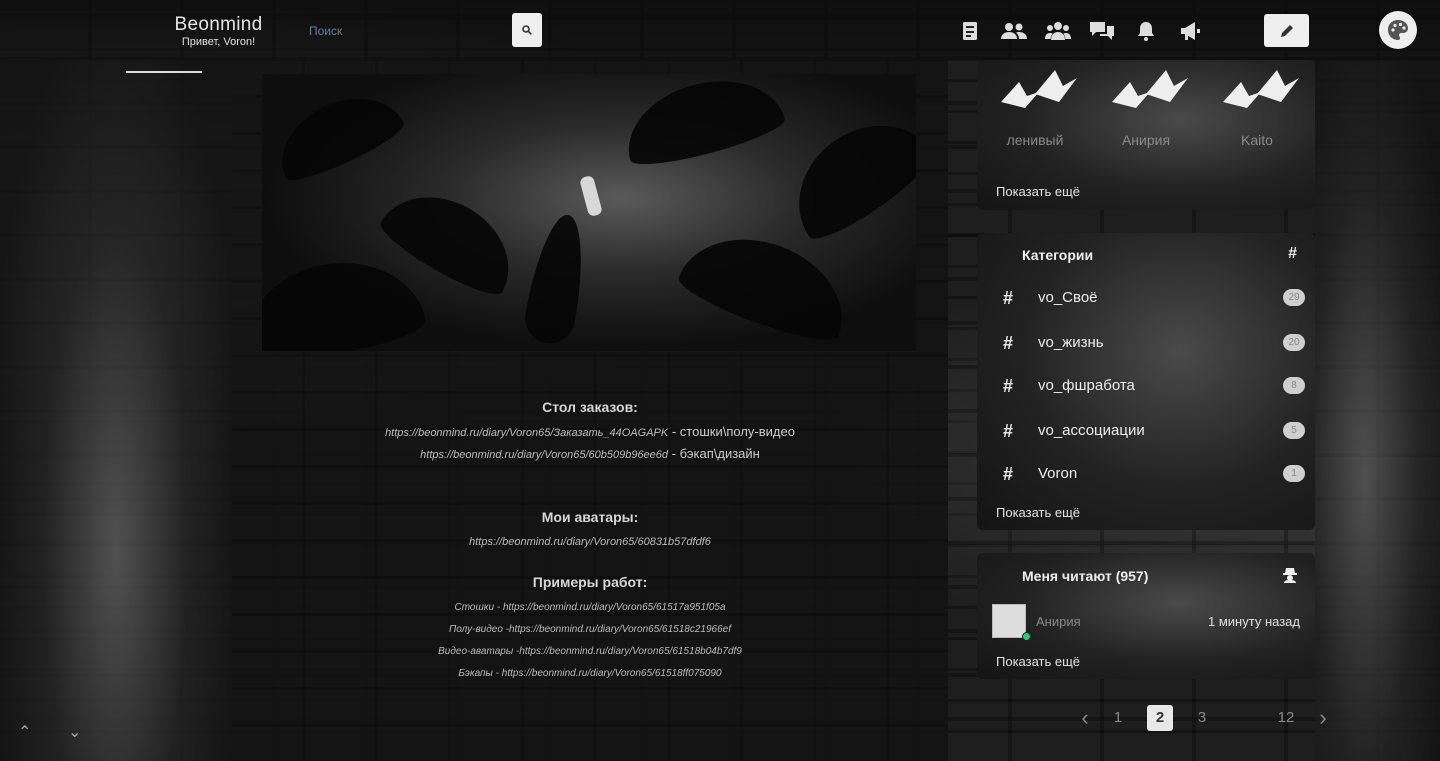 This screenshot has width=1440, height=761. Describe the element at coordinates (1009, 621) in the screenshot. I see `reader-avatar` at that location.